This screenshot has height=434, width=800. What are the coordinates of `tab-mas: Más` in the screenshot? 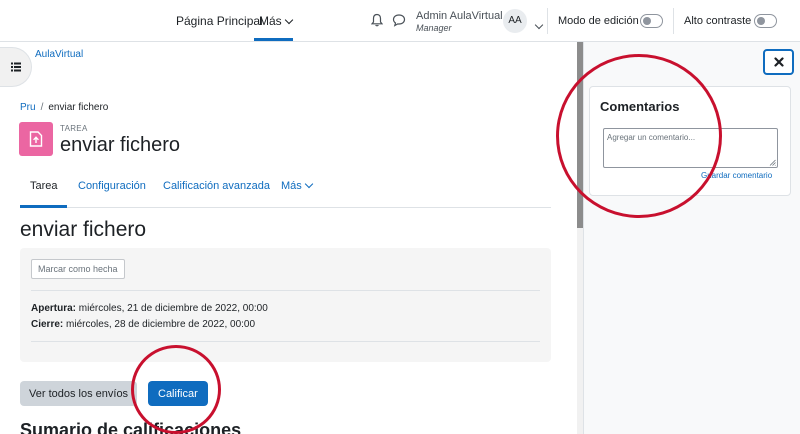 It's located at (297, 185).